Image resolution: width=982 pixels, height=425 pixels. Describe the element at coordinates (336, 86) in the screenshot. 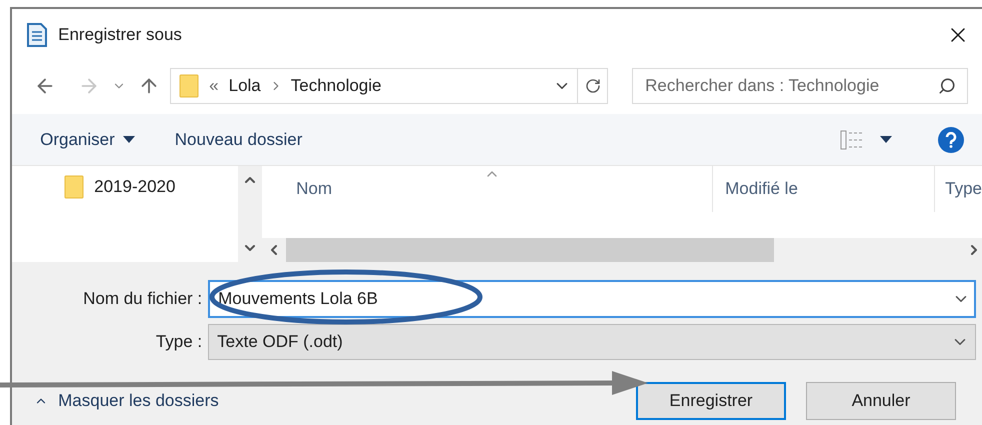

I see `breadcrumb-item: Technologie` at that location.